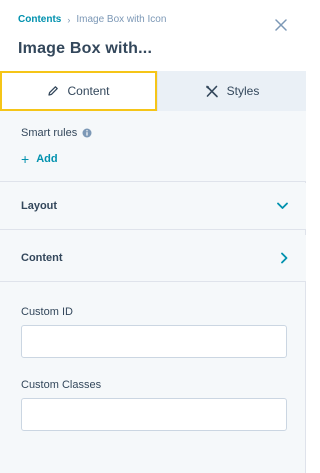 Image resolution: width=320 pixels, height=473 pixels. I want to click on tab-content-label: Content, so click(88, 91).